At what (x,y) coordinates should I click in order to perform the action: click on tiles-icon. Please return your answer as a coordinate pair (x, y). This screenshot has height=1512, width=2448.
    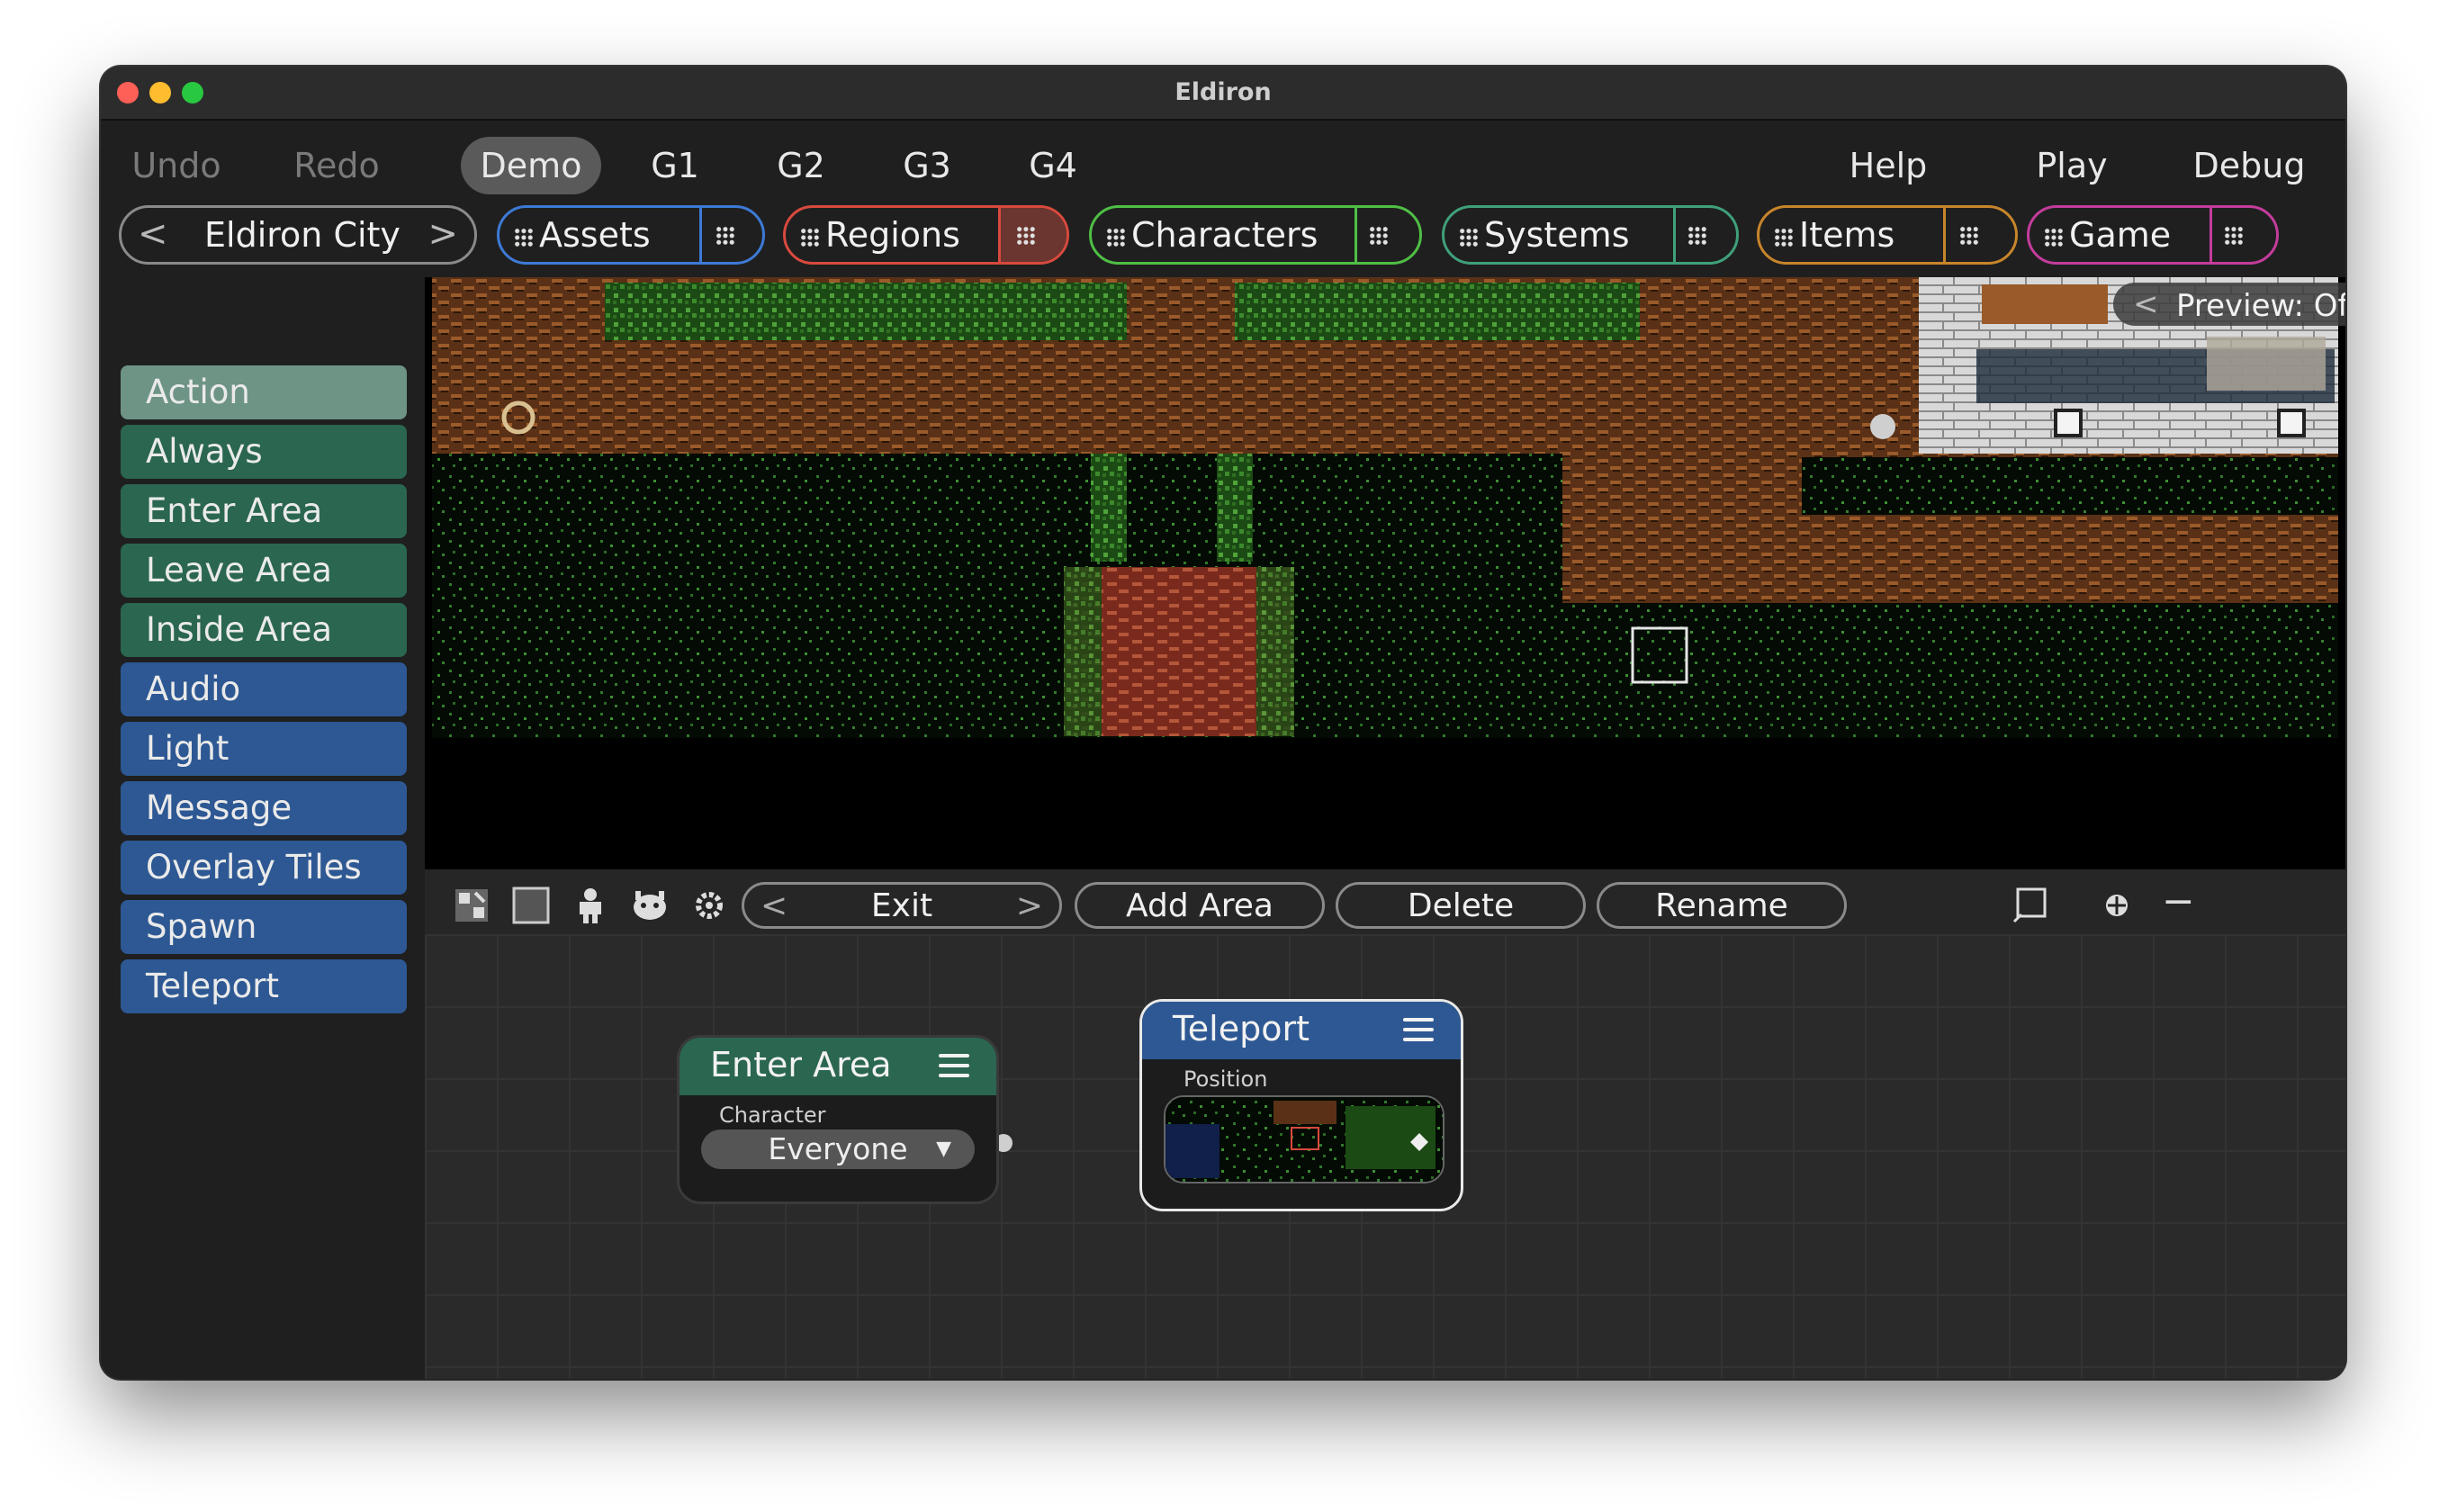
    Looking at the image, I should click on (472, 906).